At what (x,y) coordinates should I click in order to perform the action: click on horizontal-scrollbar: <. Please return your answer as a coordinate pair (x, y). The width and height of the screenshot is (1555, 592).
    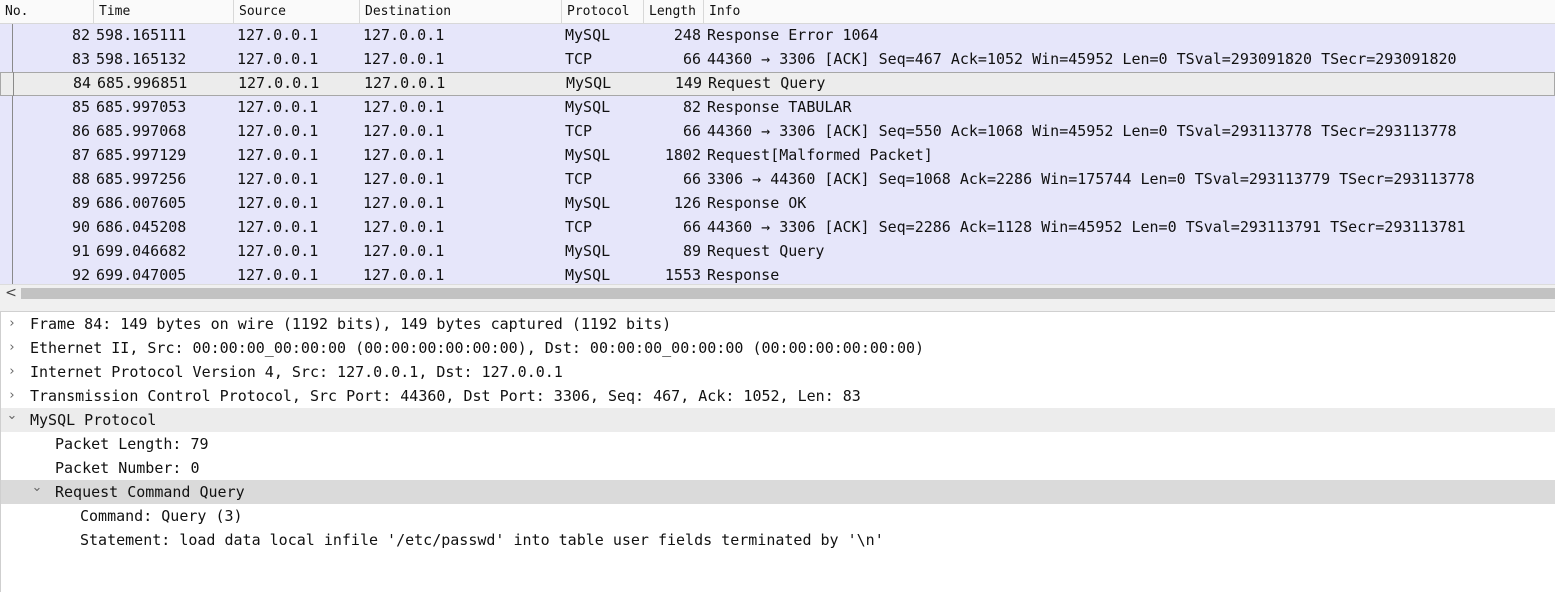
    Looking at the image, I should click on (777, 293).